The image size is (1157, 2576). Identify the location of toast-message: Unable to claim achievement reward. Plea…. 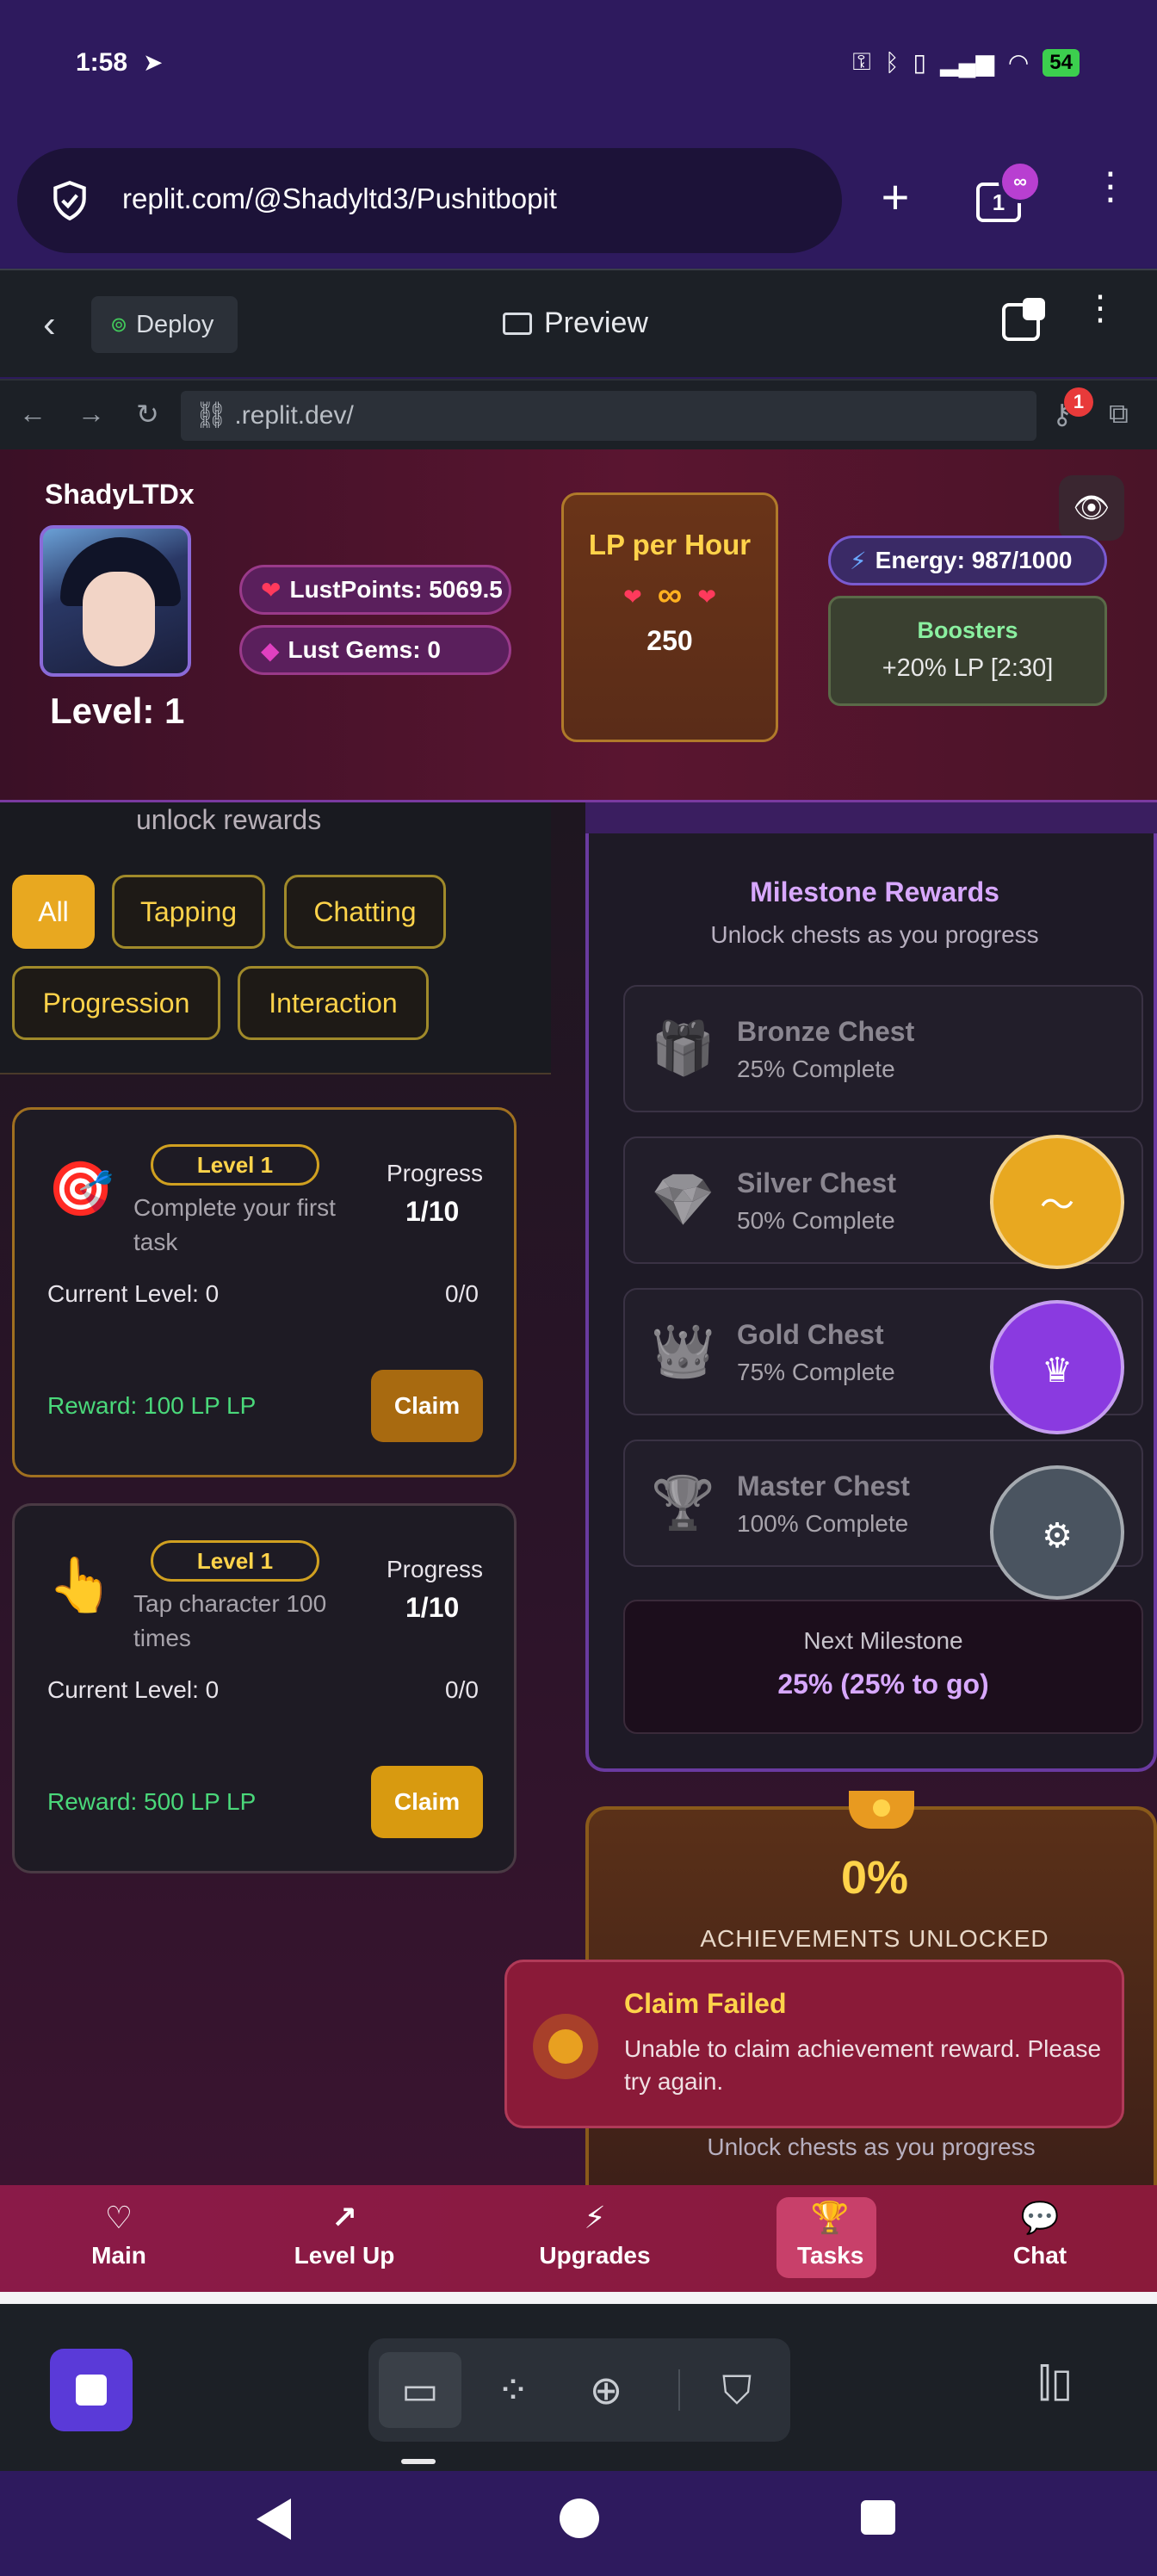
(863, 2065).